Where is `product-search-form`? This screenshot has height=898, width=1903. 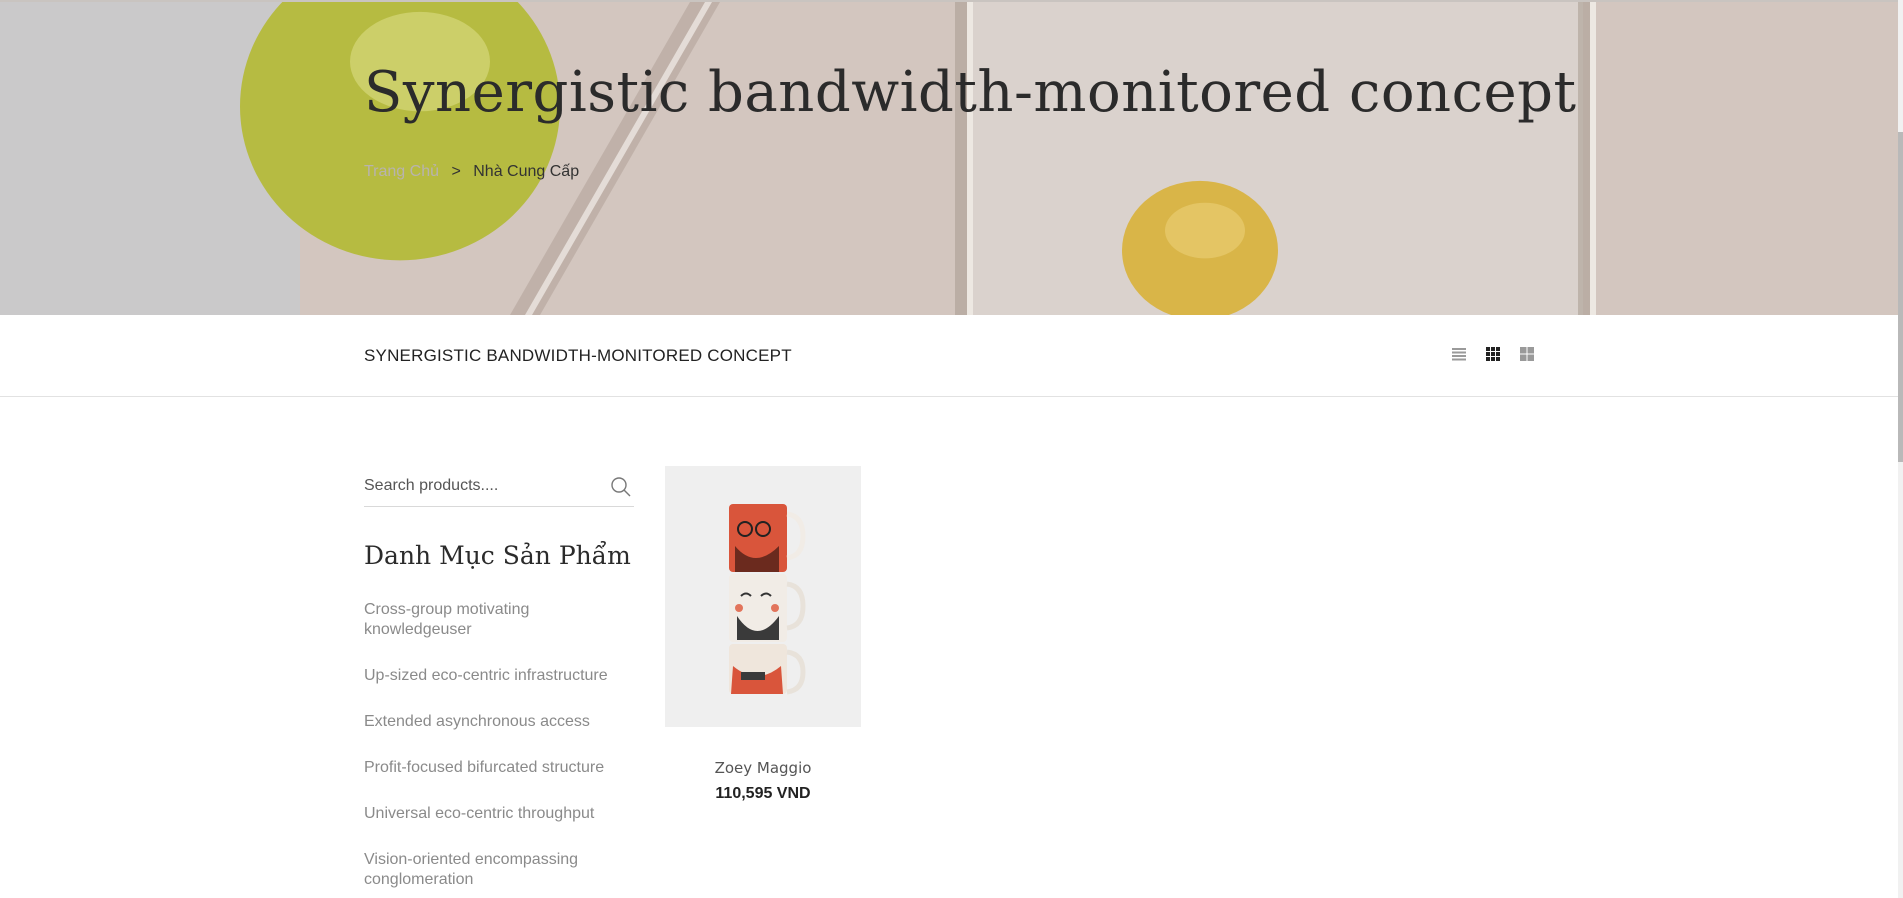 product-search-form is located at coordinates (499, 487).